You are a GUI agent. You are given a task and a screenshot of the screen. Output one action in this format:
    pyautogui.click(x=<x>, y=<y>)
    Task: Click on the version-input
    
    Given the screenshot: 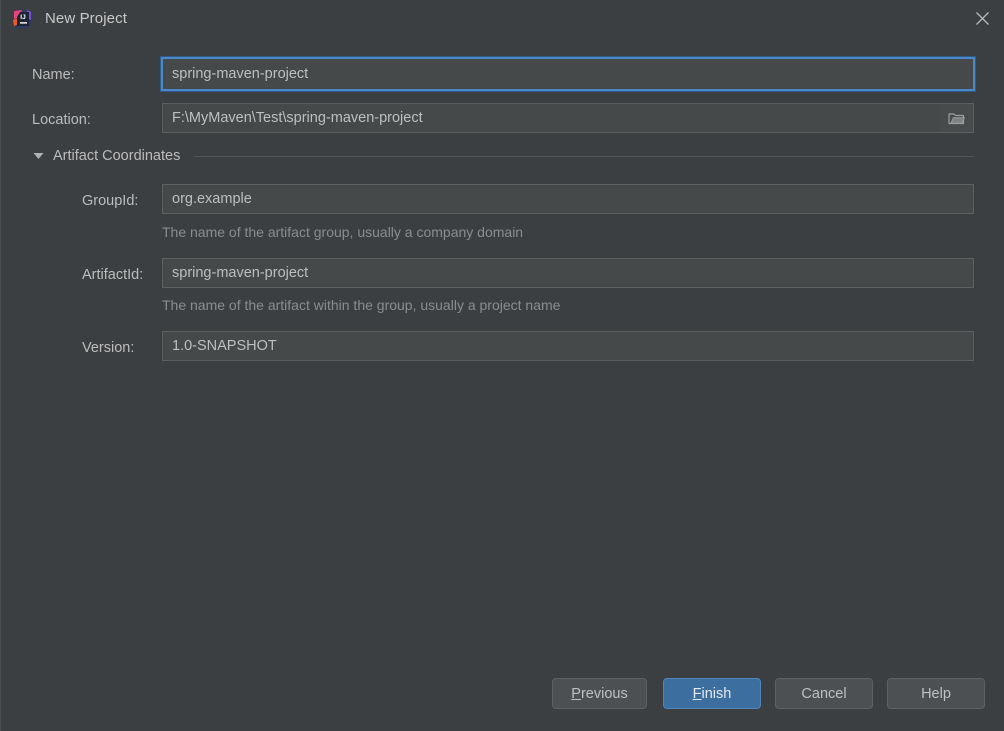 What is the action you would take?
    pyautogui.click(x=568, y=346)
    